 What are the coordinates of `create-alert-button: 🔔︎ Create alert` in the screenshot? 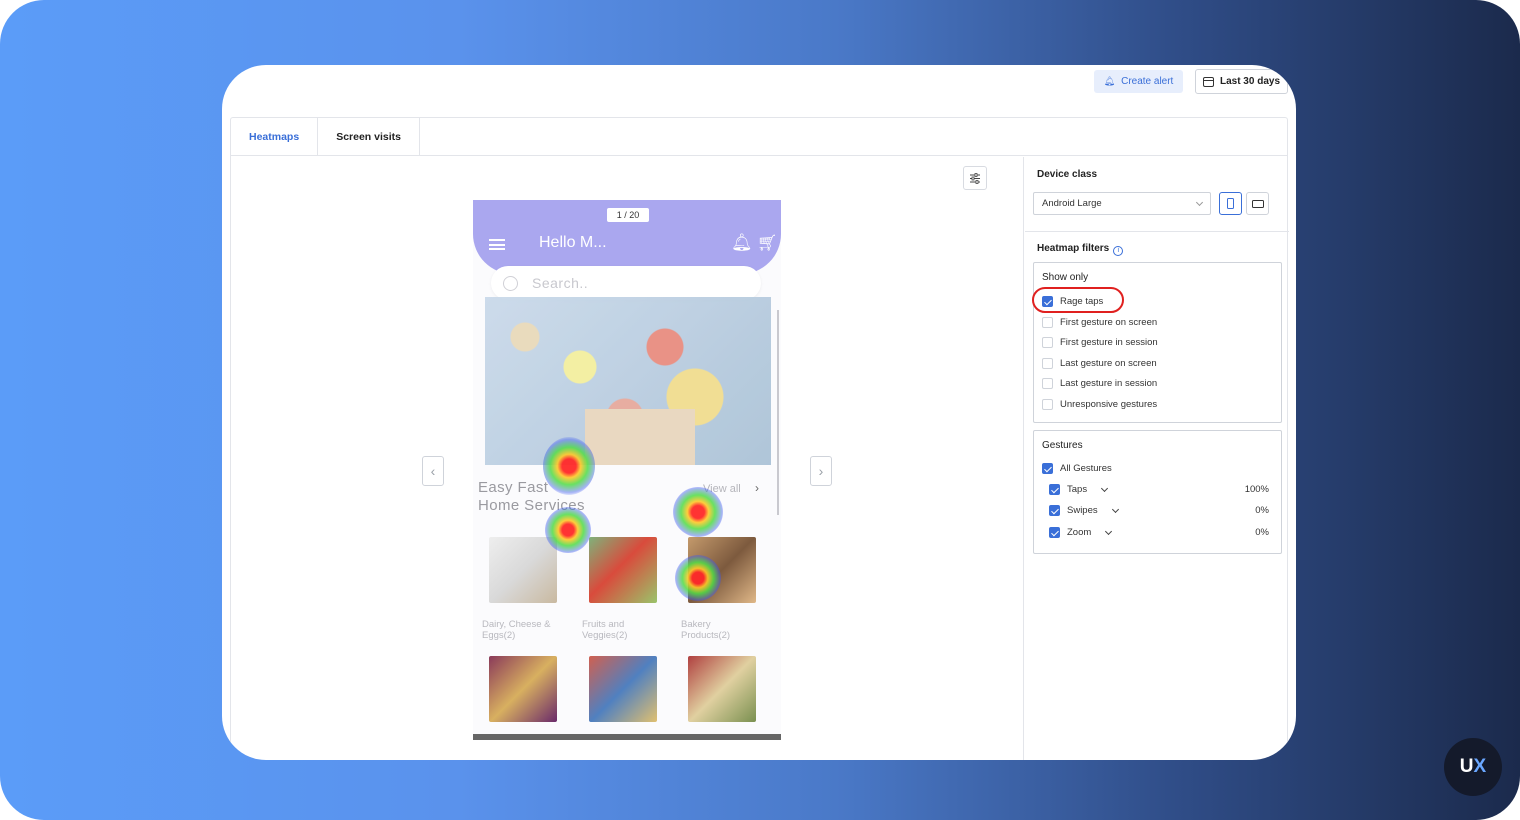 It's located at (1138, 81).